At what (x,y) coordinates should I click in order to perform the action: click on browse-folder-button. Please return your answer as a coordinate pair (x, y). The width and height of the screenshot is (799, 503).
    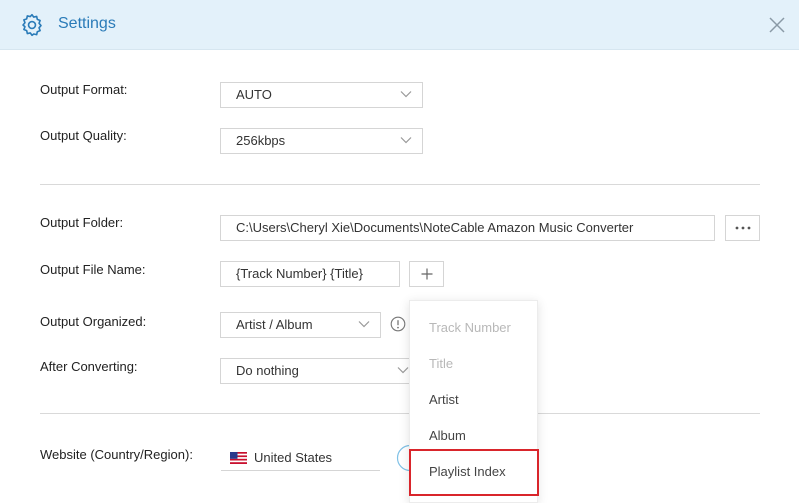
    Looking at the image, I should click on (742, 228).